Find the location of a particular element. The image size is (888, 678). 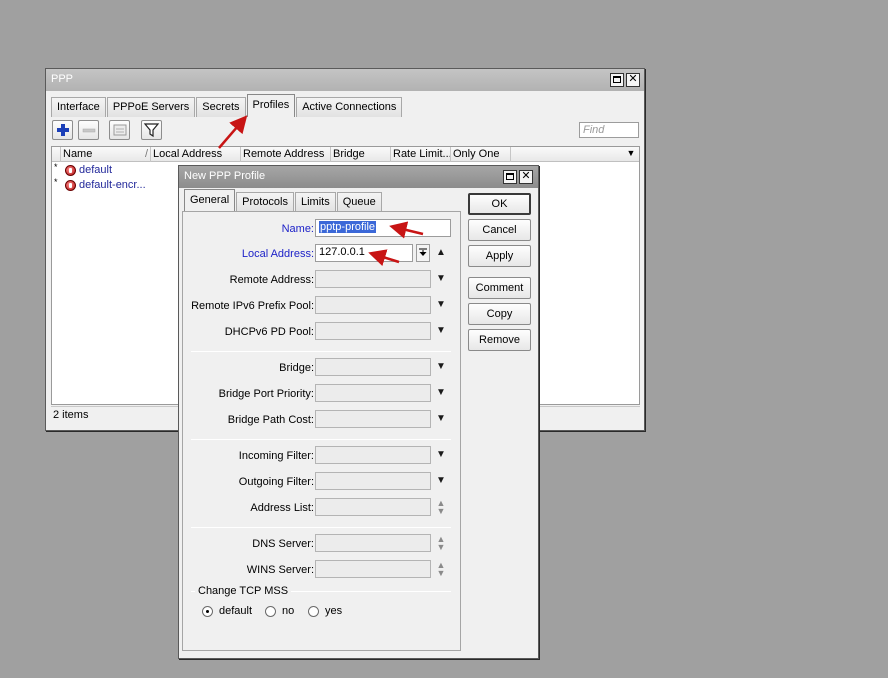

tab-protocols: Protocols is located at coordinates (265, 202).